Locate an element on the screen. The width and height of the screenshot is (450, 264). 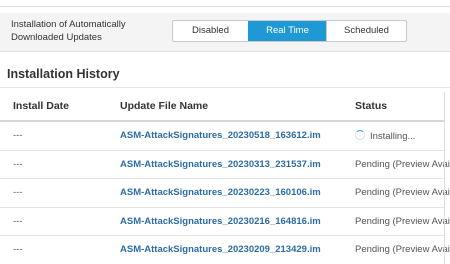
auto-install-label-line2: Downloaded Updates is located at coordinates (56, 37).